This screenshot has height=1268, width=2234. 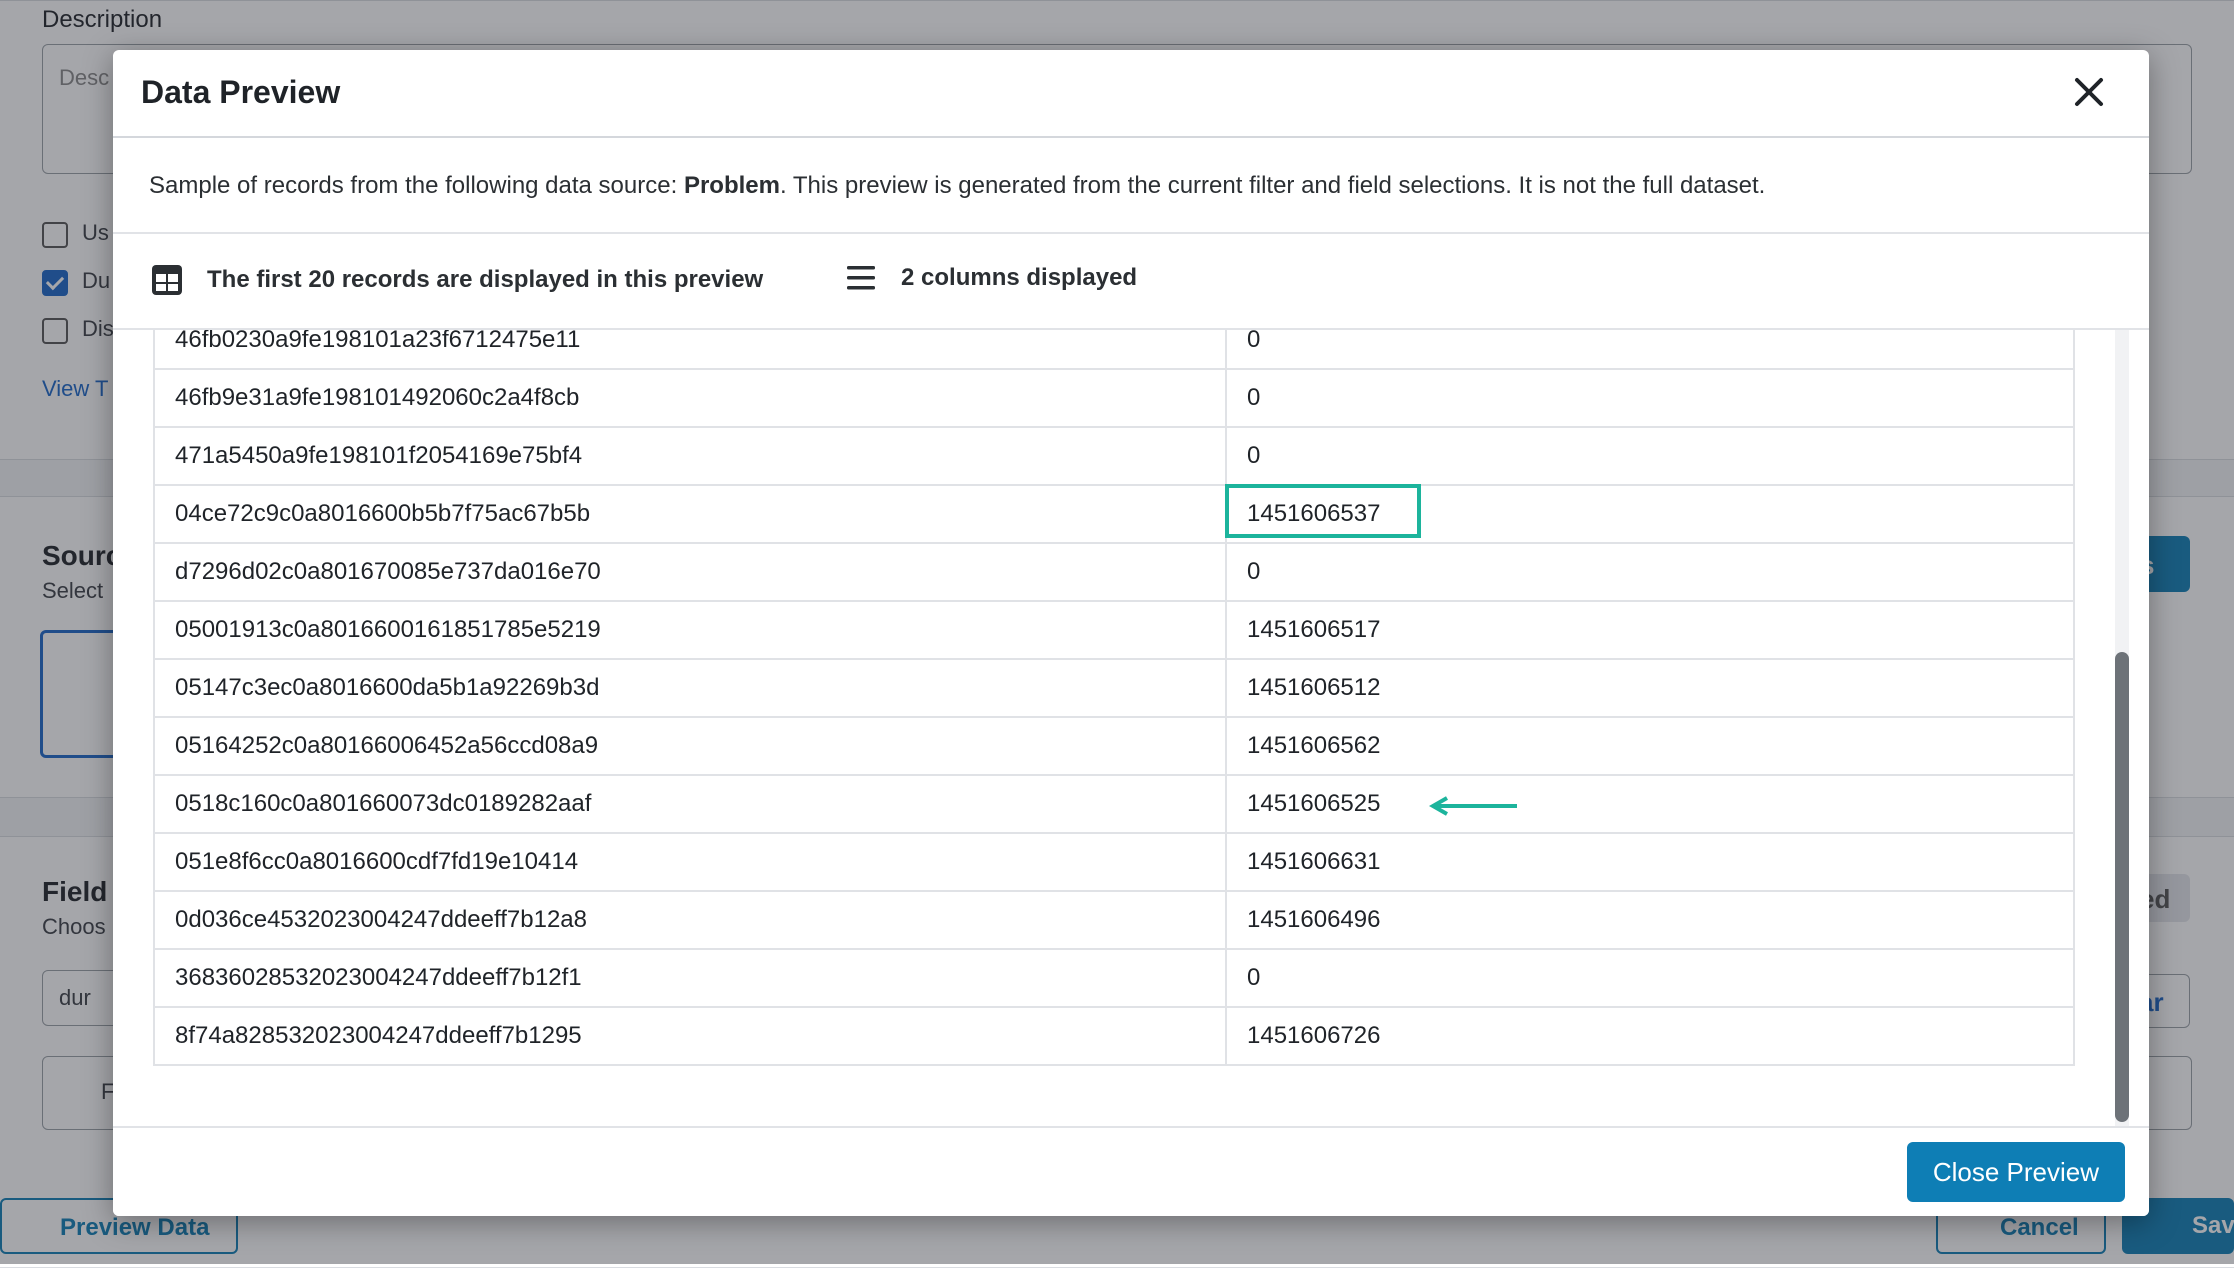 What do you see at coordinates (1131, 94) in the screenshot?
I see `modal-header: Data Preview` at bounding box center [1131, 94].